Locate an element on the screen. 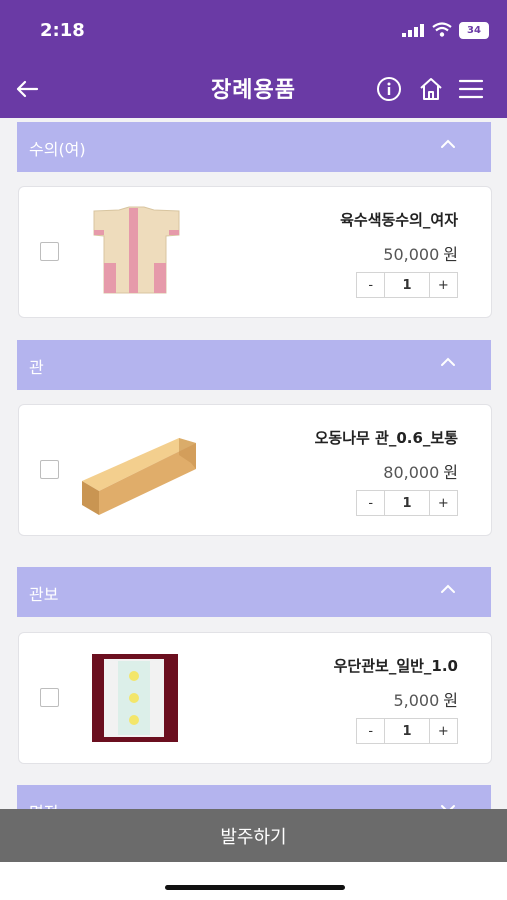  product-name: 오동나무 관_0.6_보통 is located at coordinates (386, 438).